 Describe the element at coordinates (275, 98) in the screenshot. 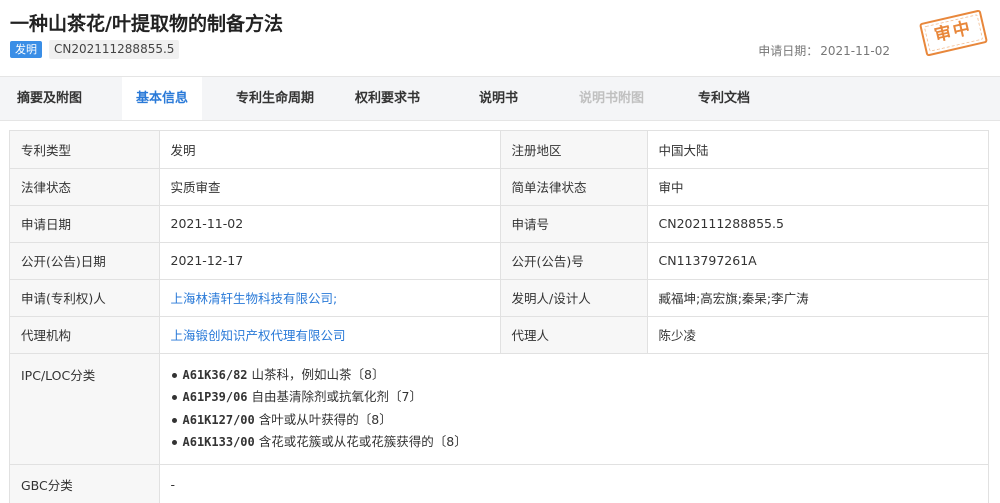

I see `tab-lifecycle: 专利生命周期` at that location.